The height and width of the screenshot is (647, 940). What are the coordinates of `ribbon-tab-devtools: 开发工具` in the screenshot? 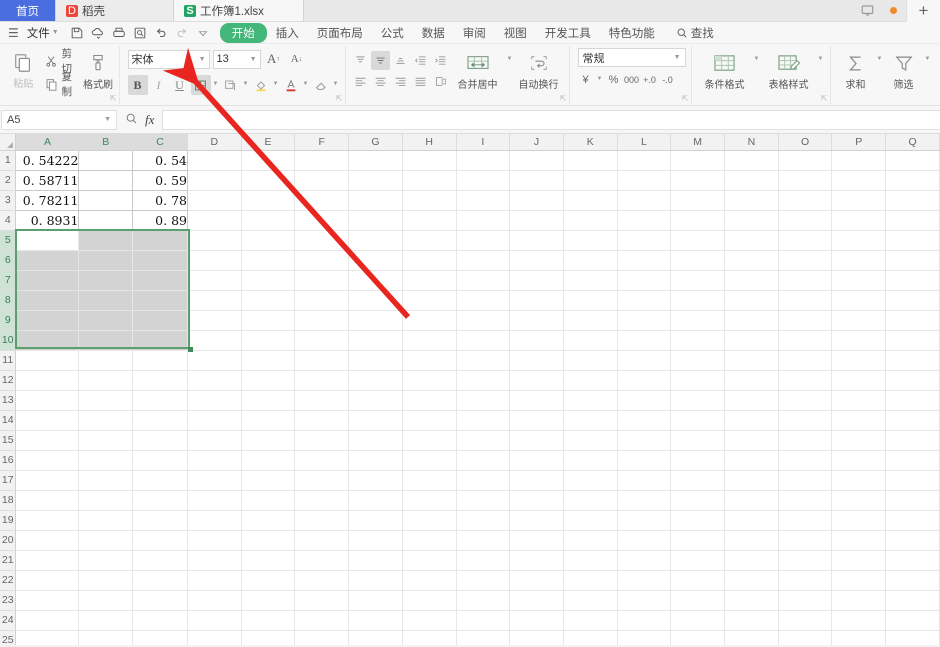 It's located at (568, 33).